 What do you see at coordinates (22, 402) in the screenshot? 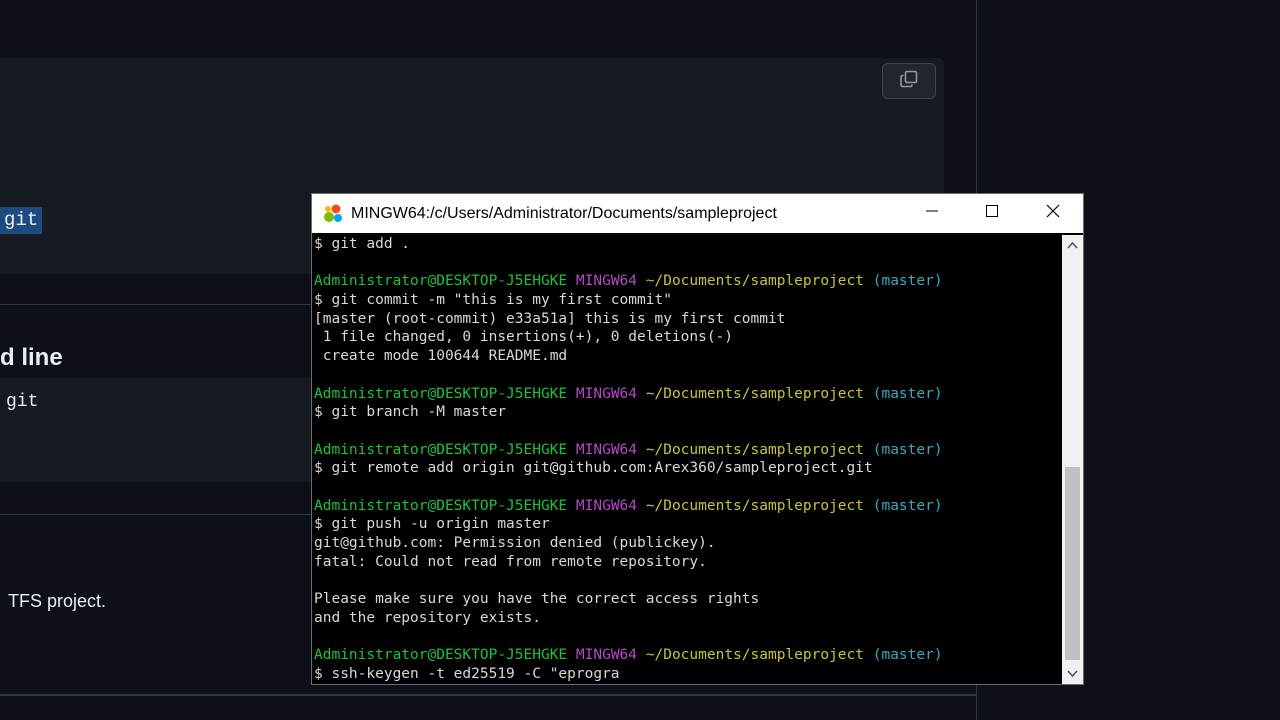
I see `code-text: git` at bounding box center [22, 402].